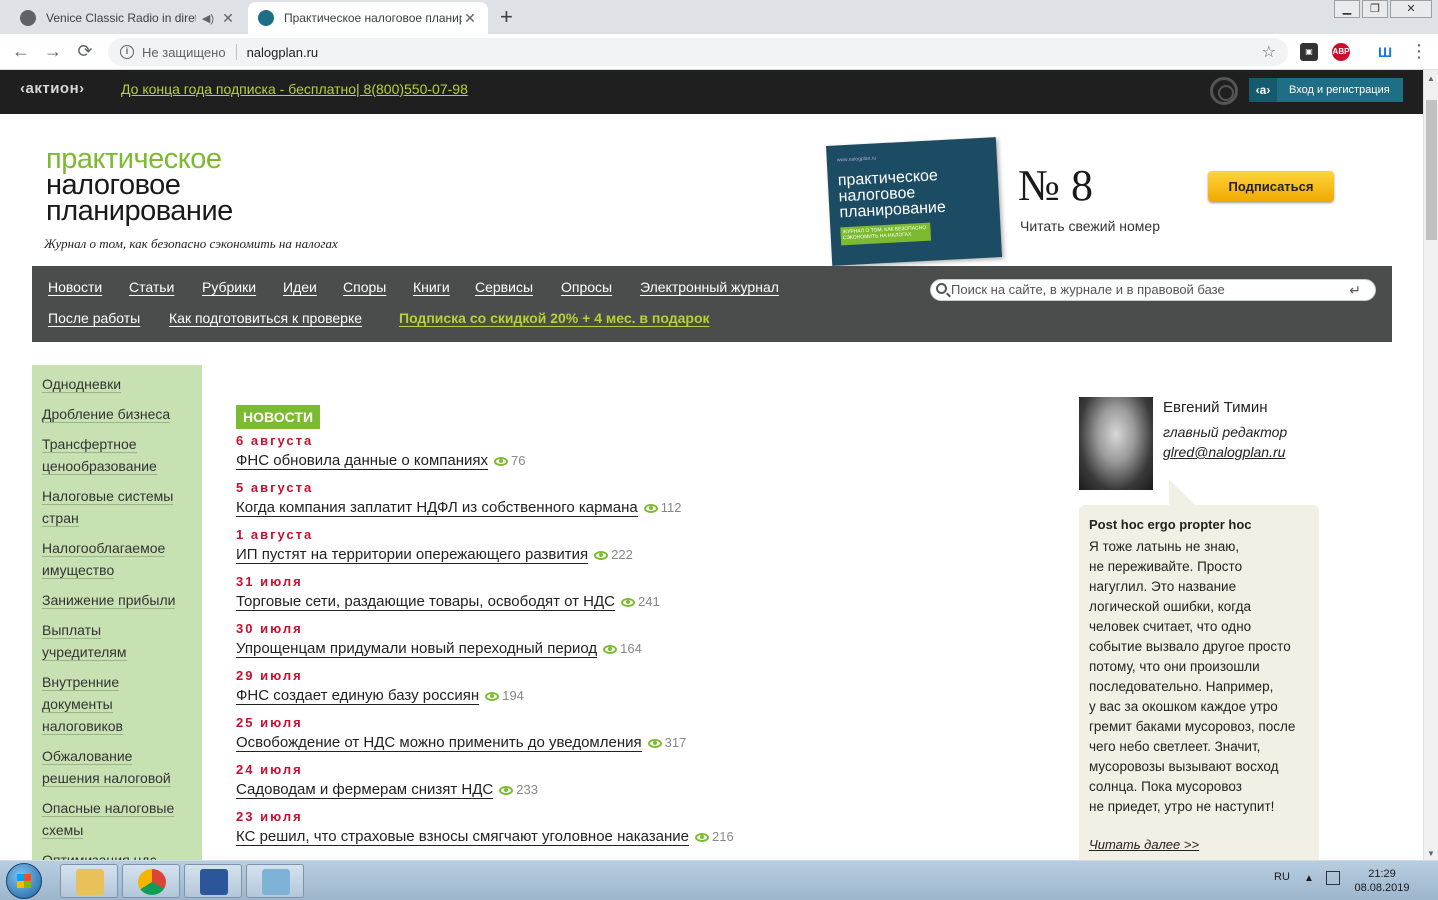 Image resolution: width=1438 pixels, height=900 pixels. What do you see at coordinates (117, 455) in the screenshot?
I see `sidebar-item: Трансфертное ценообразование` at bounding box center [117, 455].